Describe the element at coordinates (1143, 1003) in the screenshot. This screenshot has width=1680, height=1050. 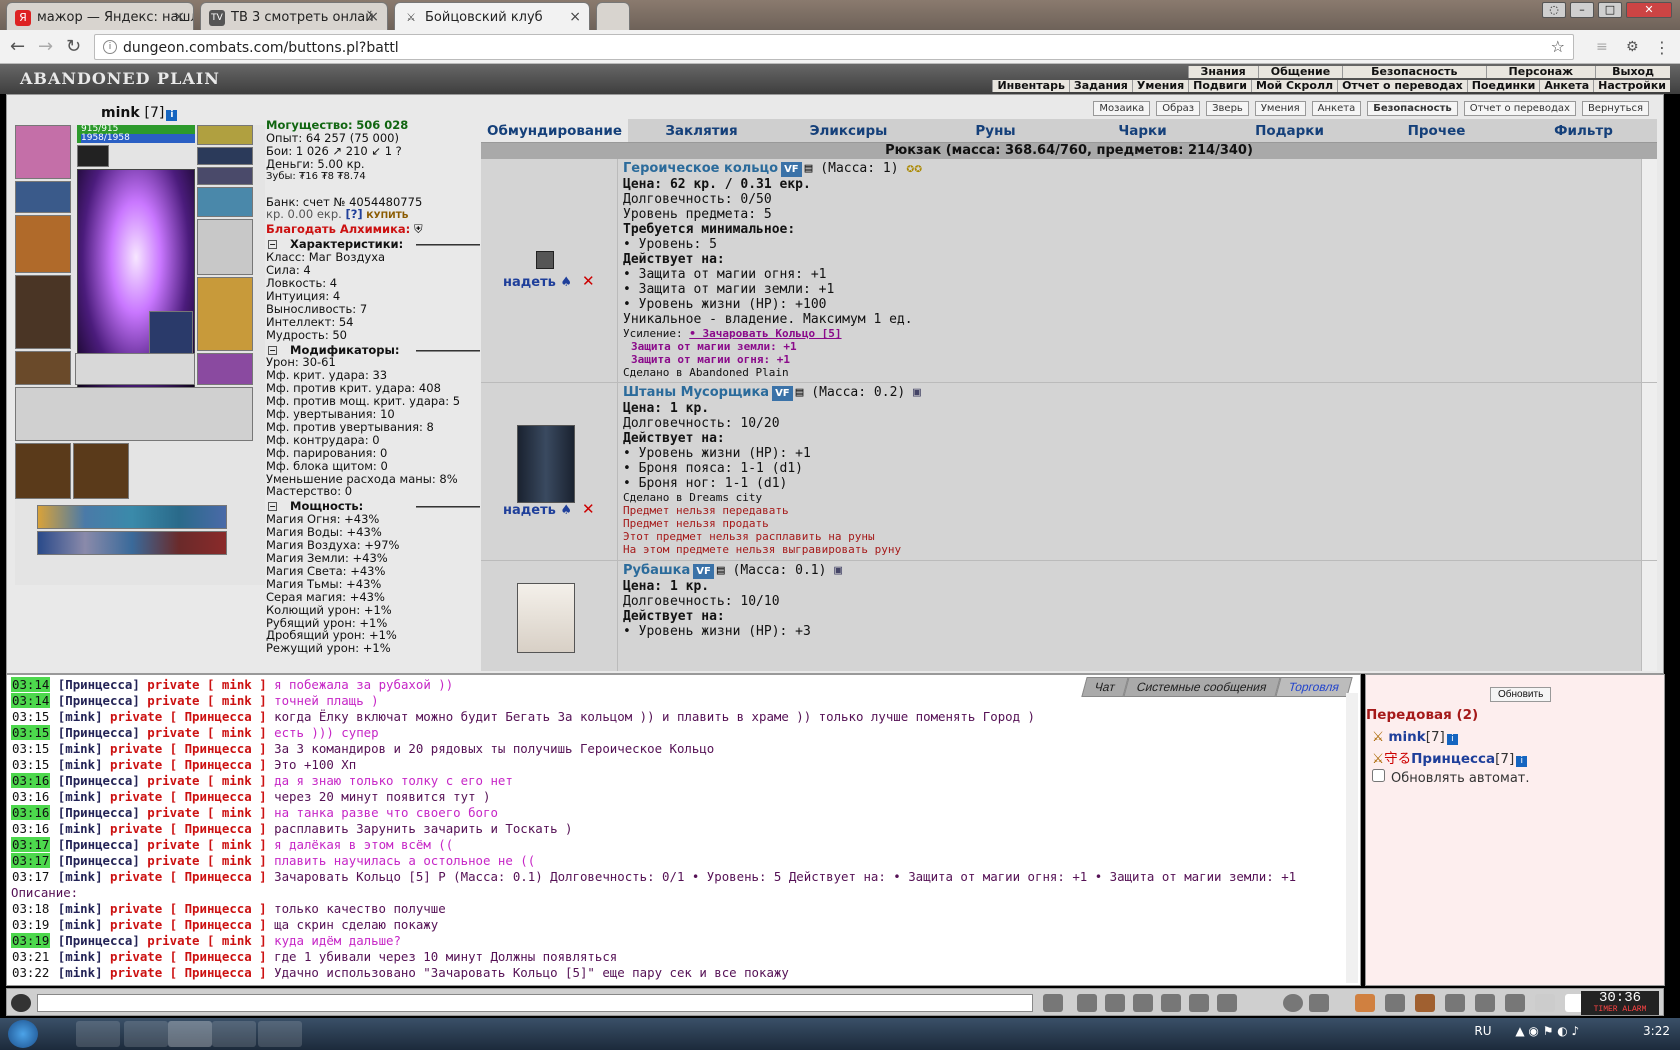
I see `save-icon` at that location.